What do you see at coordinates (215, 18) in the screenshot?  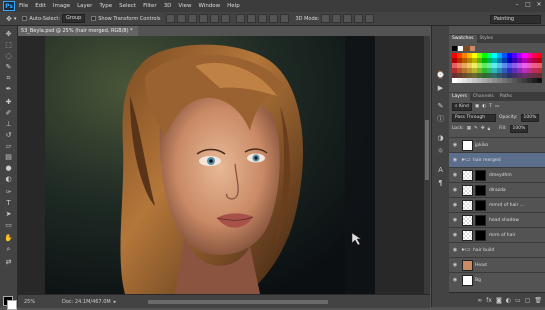 I see `align-center-button` at bounding box center [215, 18].